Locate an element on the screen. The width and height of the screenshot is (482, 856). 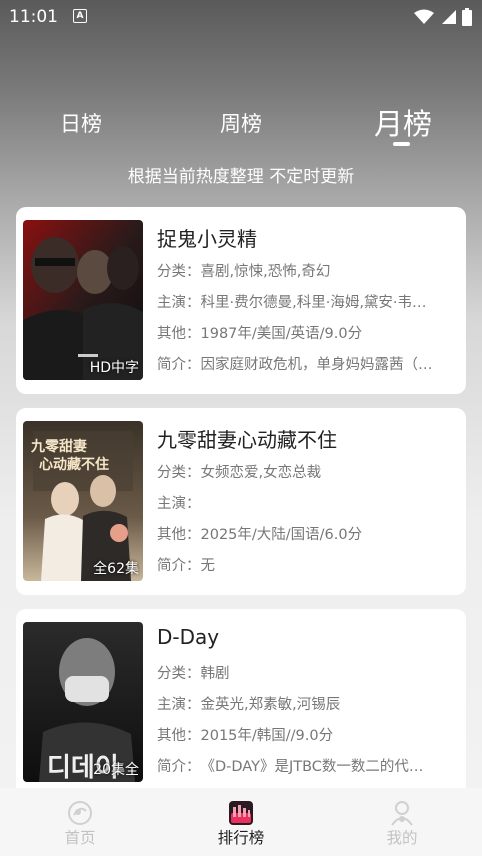
movie-other: 其他：1987年/美国/英语/9.0分 is located at coordinates (259, 332).